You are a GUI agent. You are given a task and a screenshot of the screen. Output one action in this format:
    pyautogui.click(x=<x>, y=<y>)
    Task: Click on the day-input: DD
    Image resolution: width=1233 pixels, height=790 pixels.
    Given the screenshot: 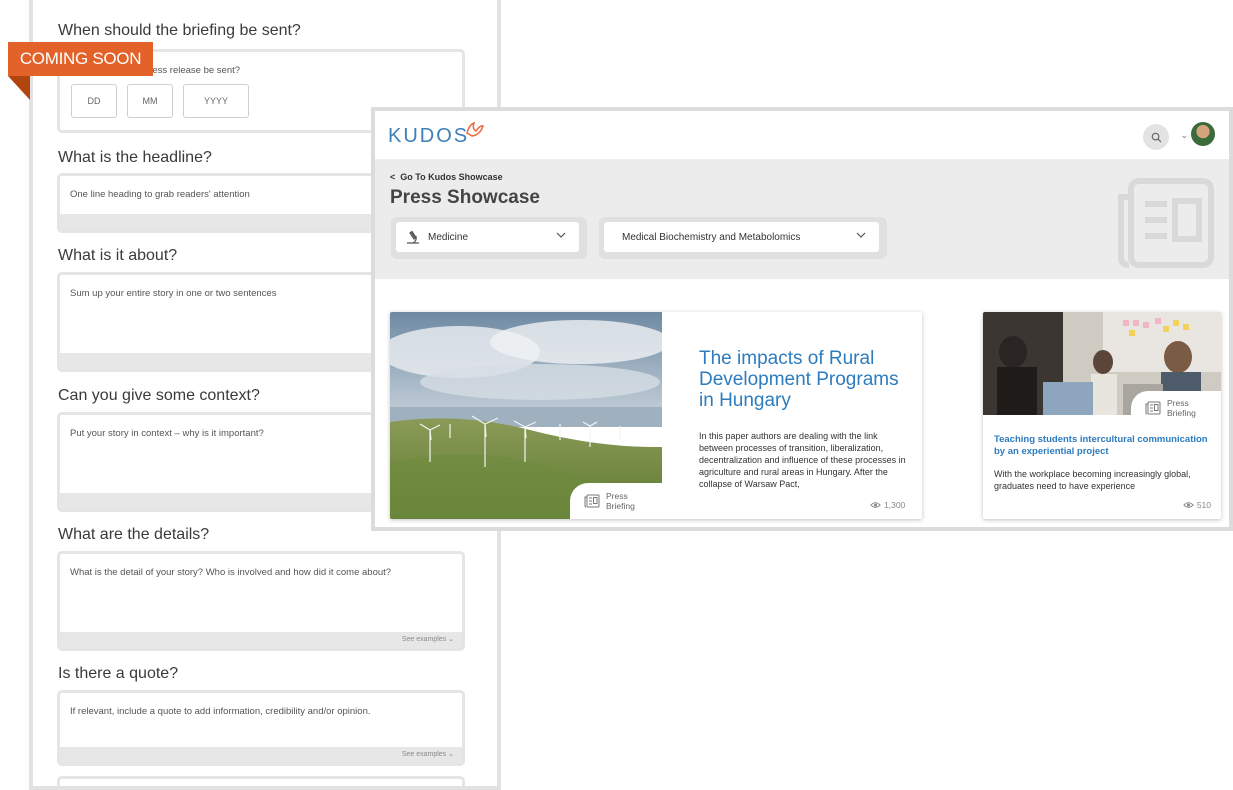 What is the action you would take?
    pyautogui.click(x=94, y=101)
    